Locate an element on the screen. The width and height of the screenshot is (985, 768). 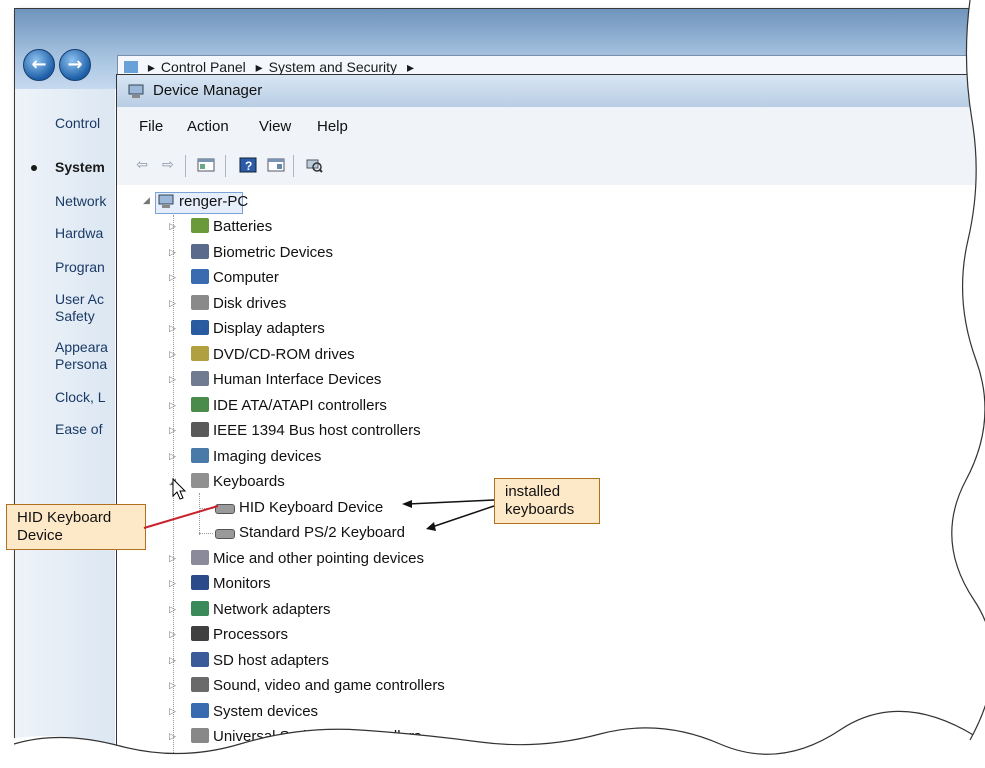
tree-category-keyboards: Keyboards is located at coordinates (238, 482).